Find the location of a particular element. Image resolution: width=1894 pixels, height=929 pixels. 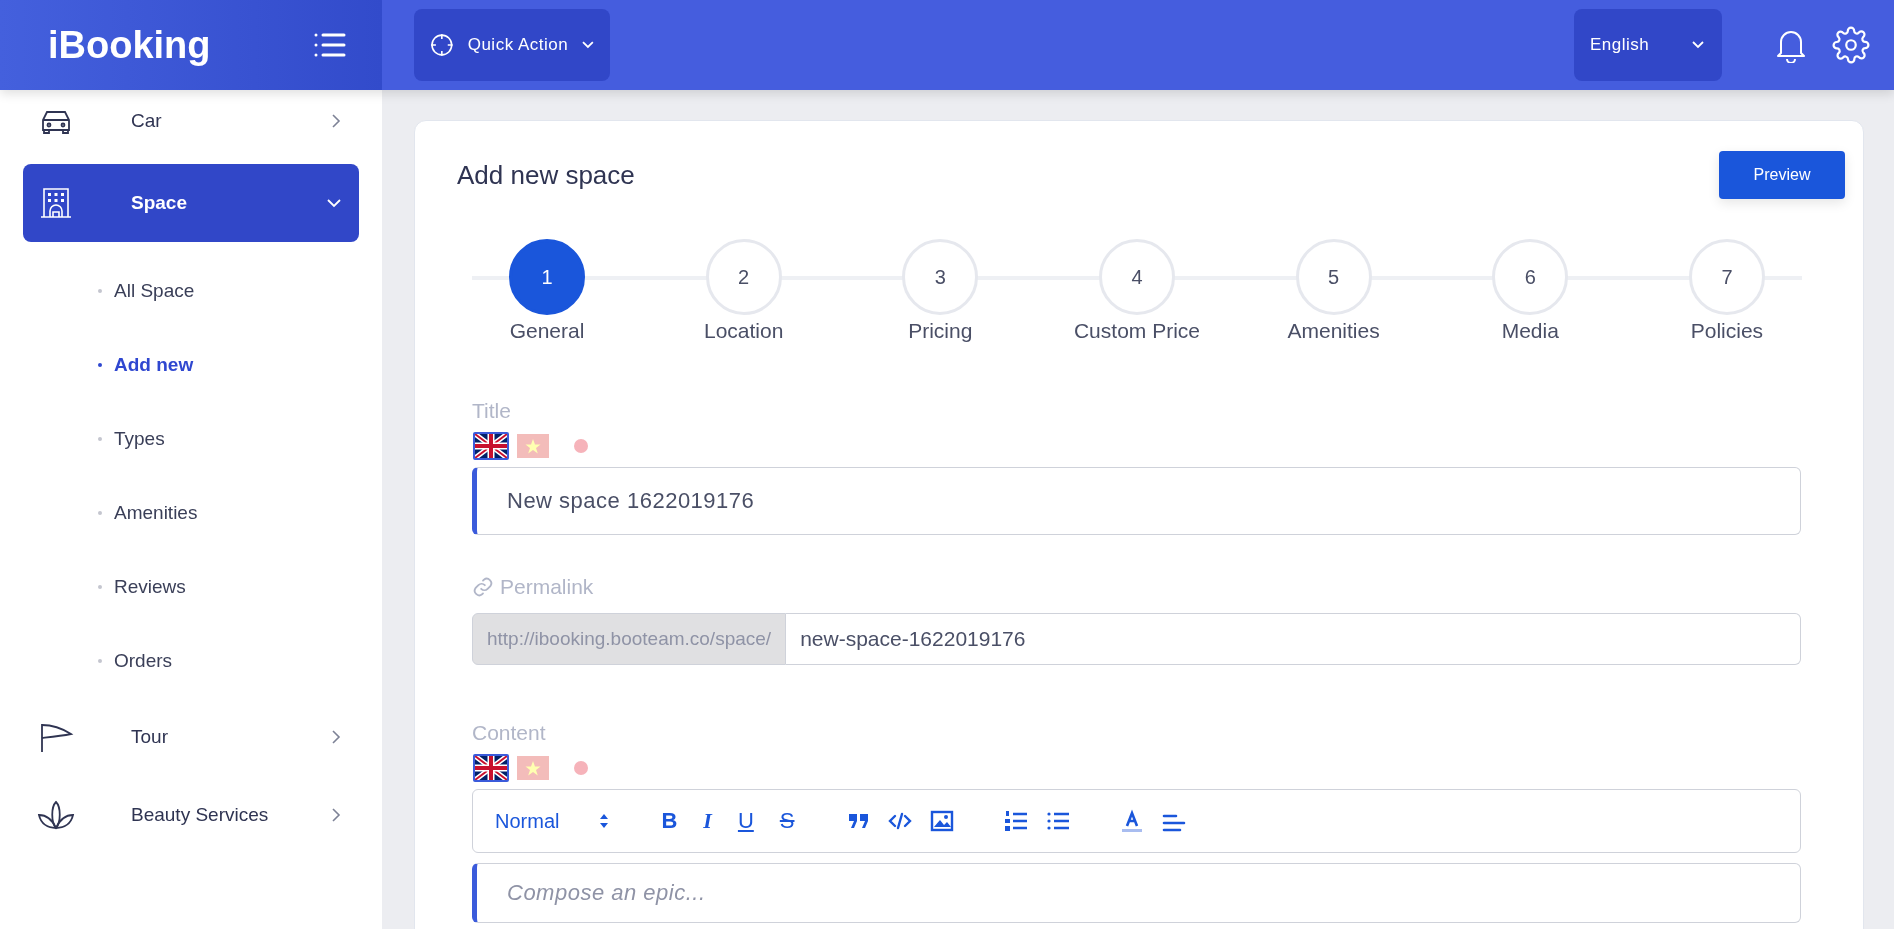

step-number: 1 is located at coordinates (547, 277).